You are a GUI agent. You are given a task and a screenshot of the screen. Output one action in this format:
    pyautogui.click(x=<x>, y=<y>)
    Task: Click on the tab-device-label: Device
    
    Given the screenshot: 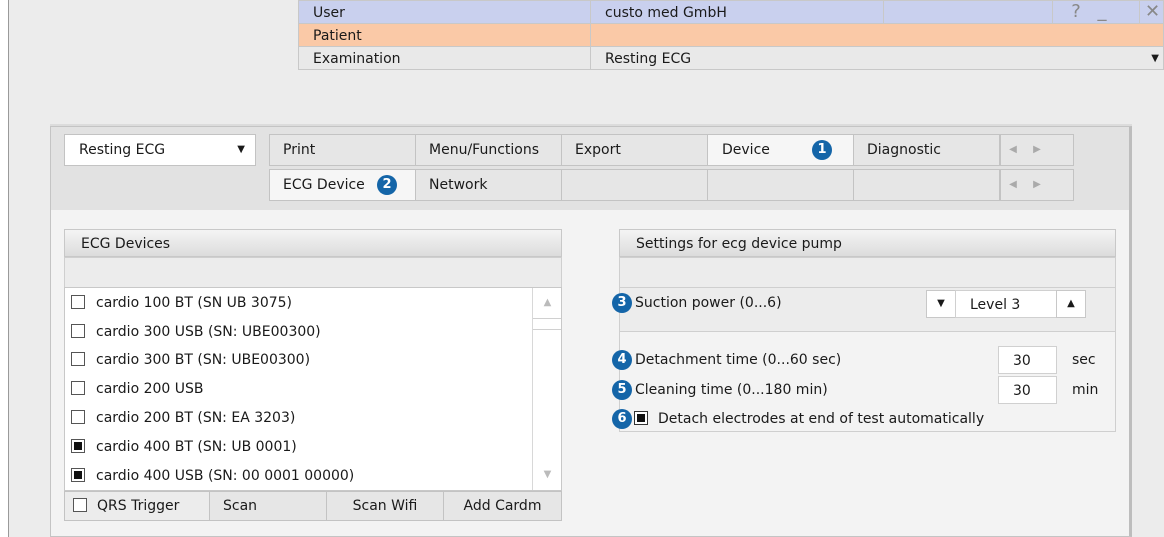 What is the action you would take?
    pyautogui.click(x=746, y=150)
    